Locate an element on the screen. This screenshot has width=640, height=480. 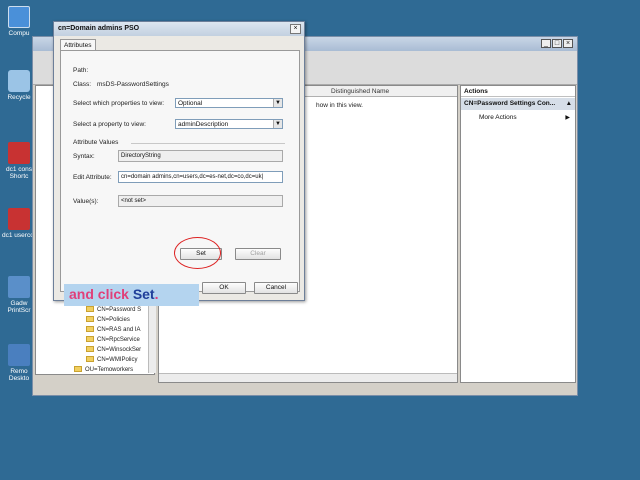
more-actions-link: More Actions is located at coordinates (498, 117).